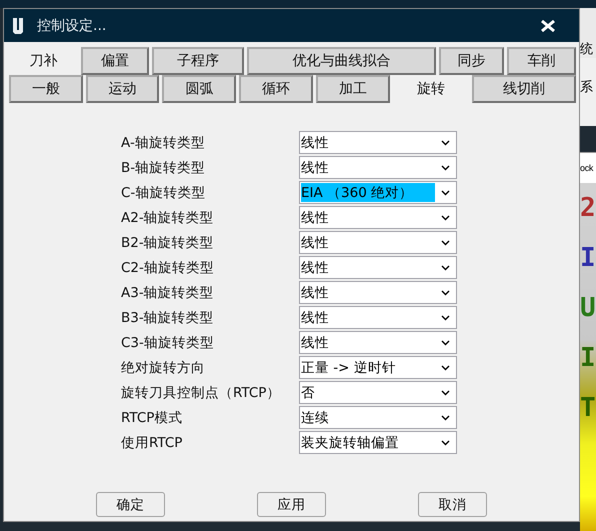  What do you see at coordinates (198, 61) in the screenshot?
I see `tab: 子程序` at bounding box center [198, 61].